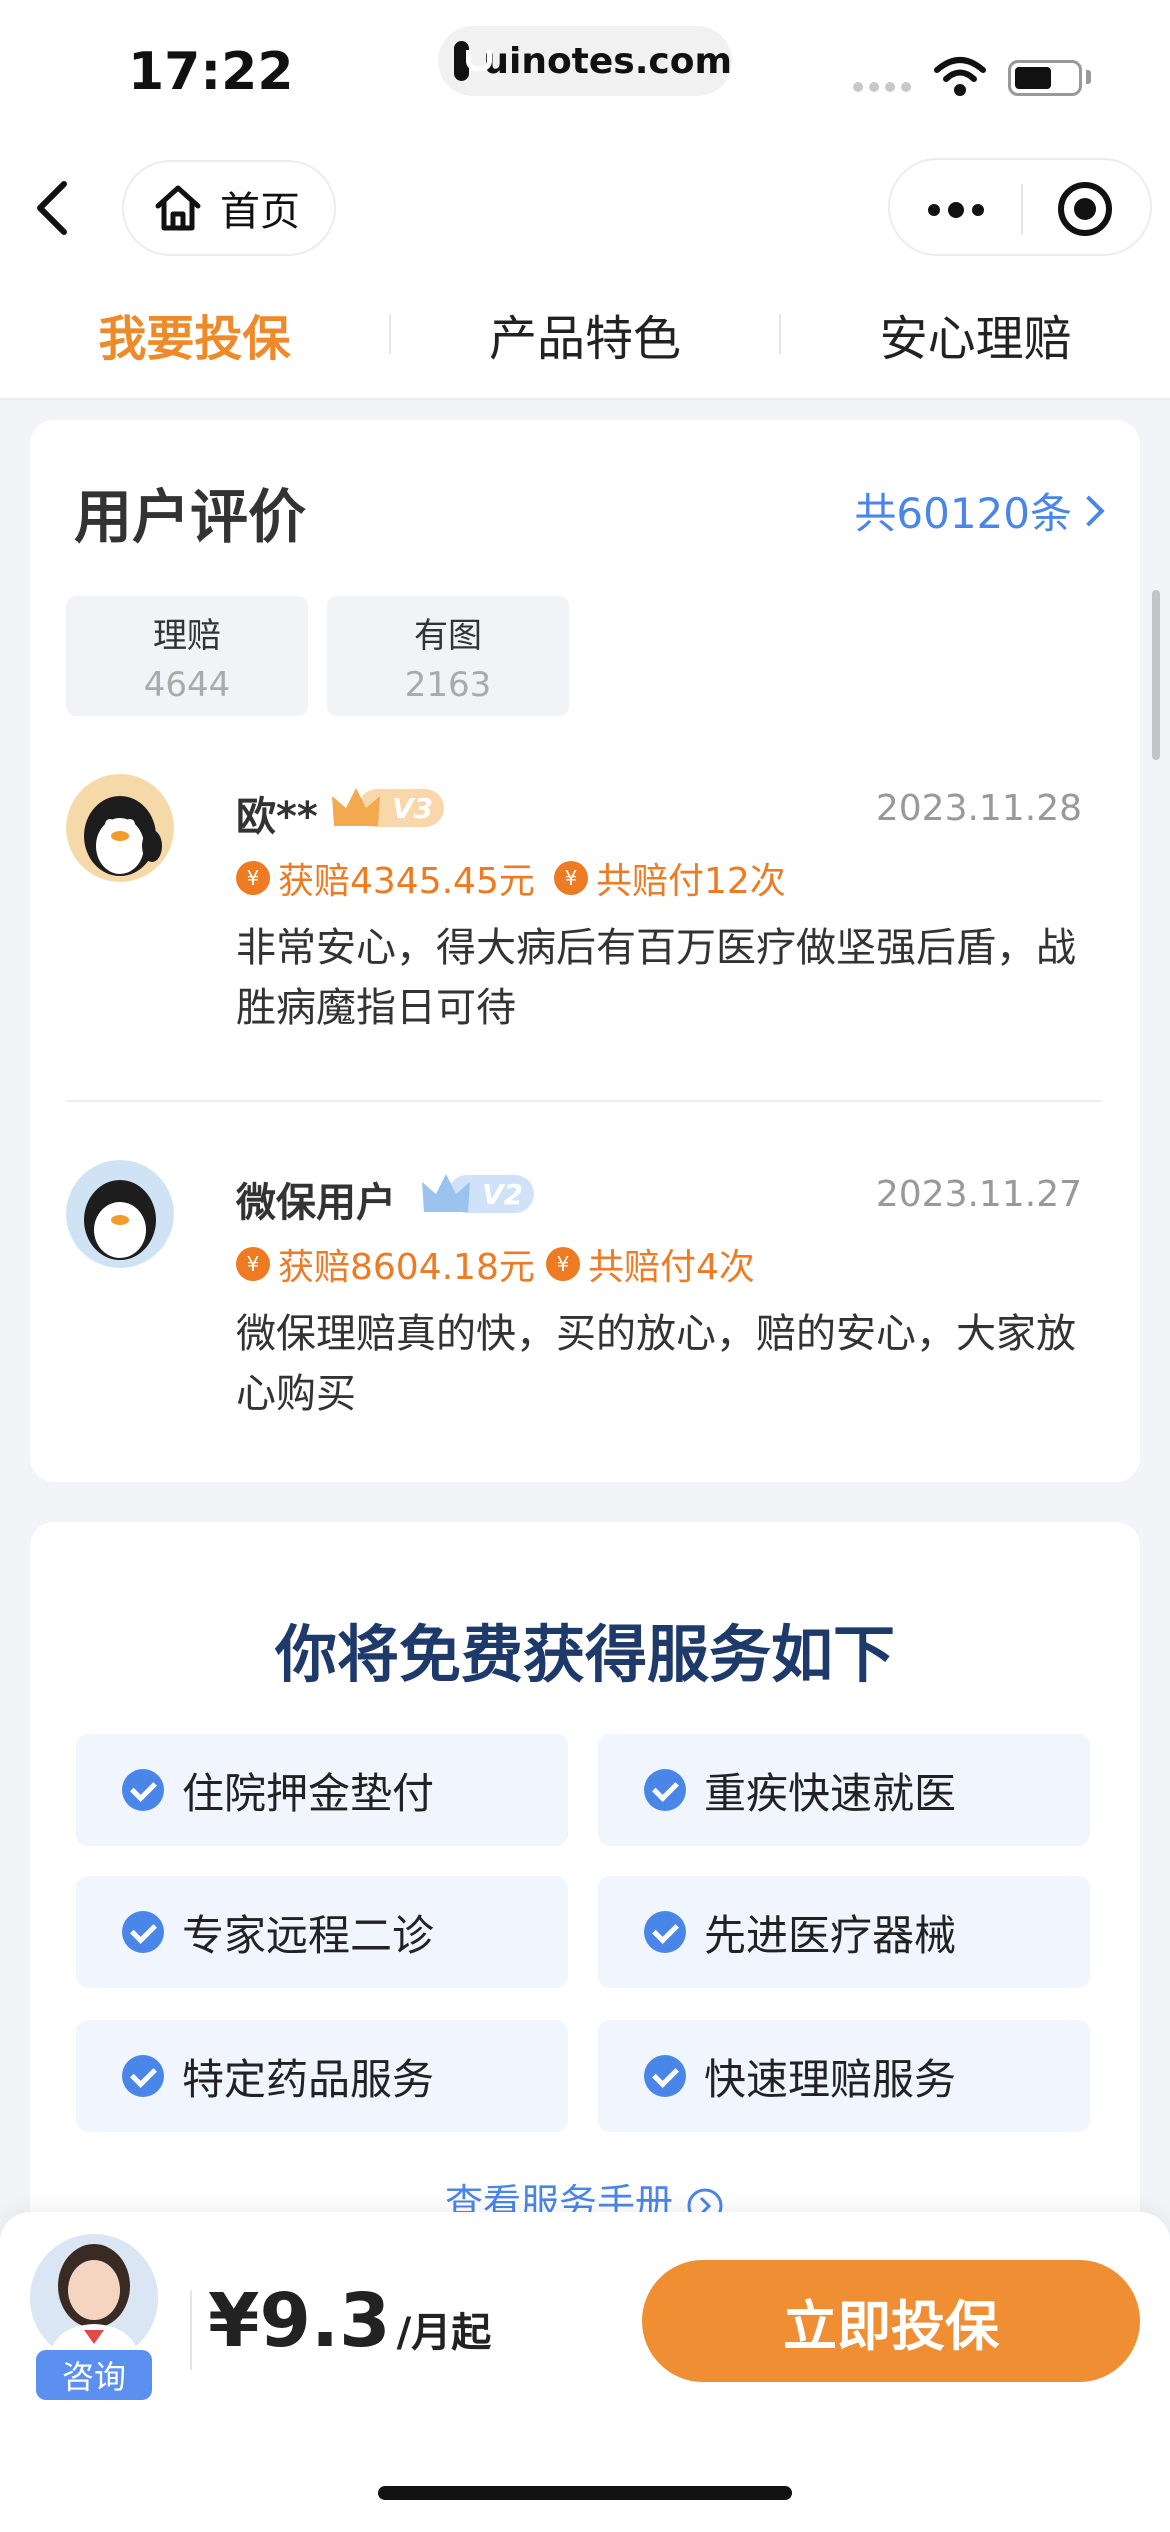 The height and width of the screenshot is (2532, 1170). I want to click on reviewer-name: 欧**, so click(277, 817).